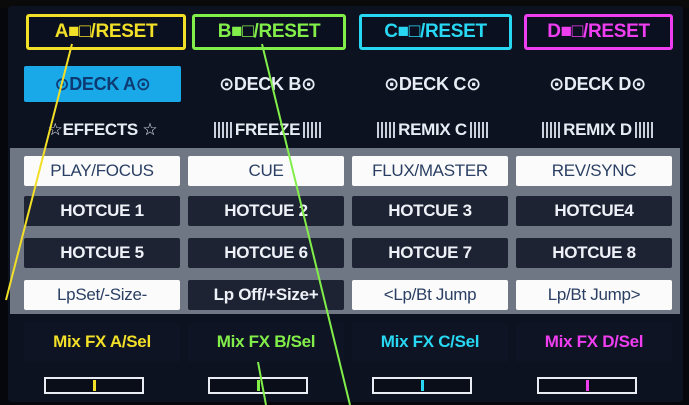 Image resolution: width=689 pixels, height=405 pixels. What do you see at coordinates (306, 224) in the screenshot?
I see `green-leader-line` at bounding box center [306, 224].